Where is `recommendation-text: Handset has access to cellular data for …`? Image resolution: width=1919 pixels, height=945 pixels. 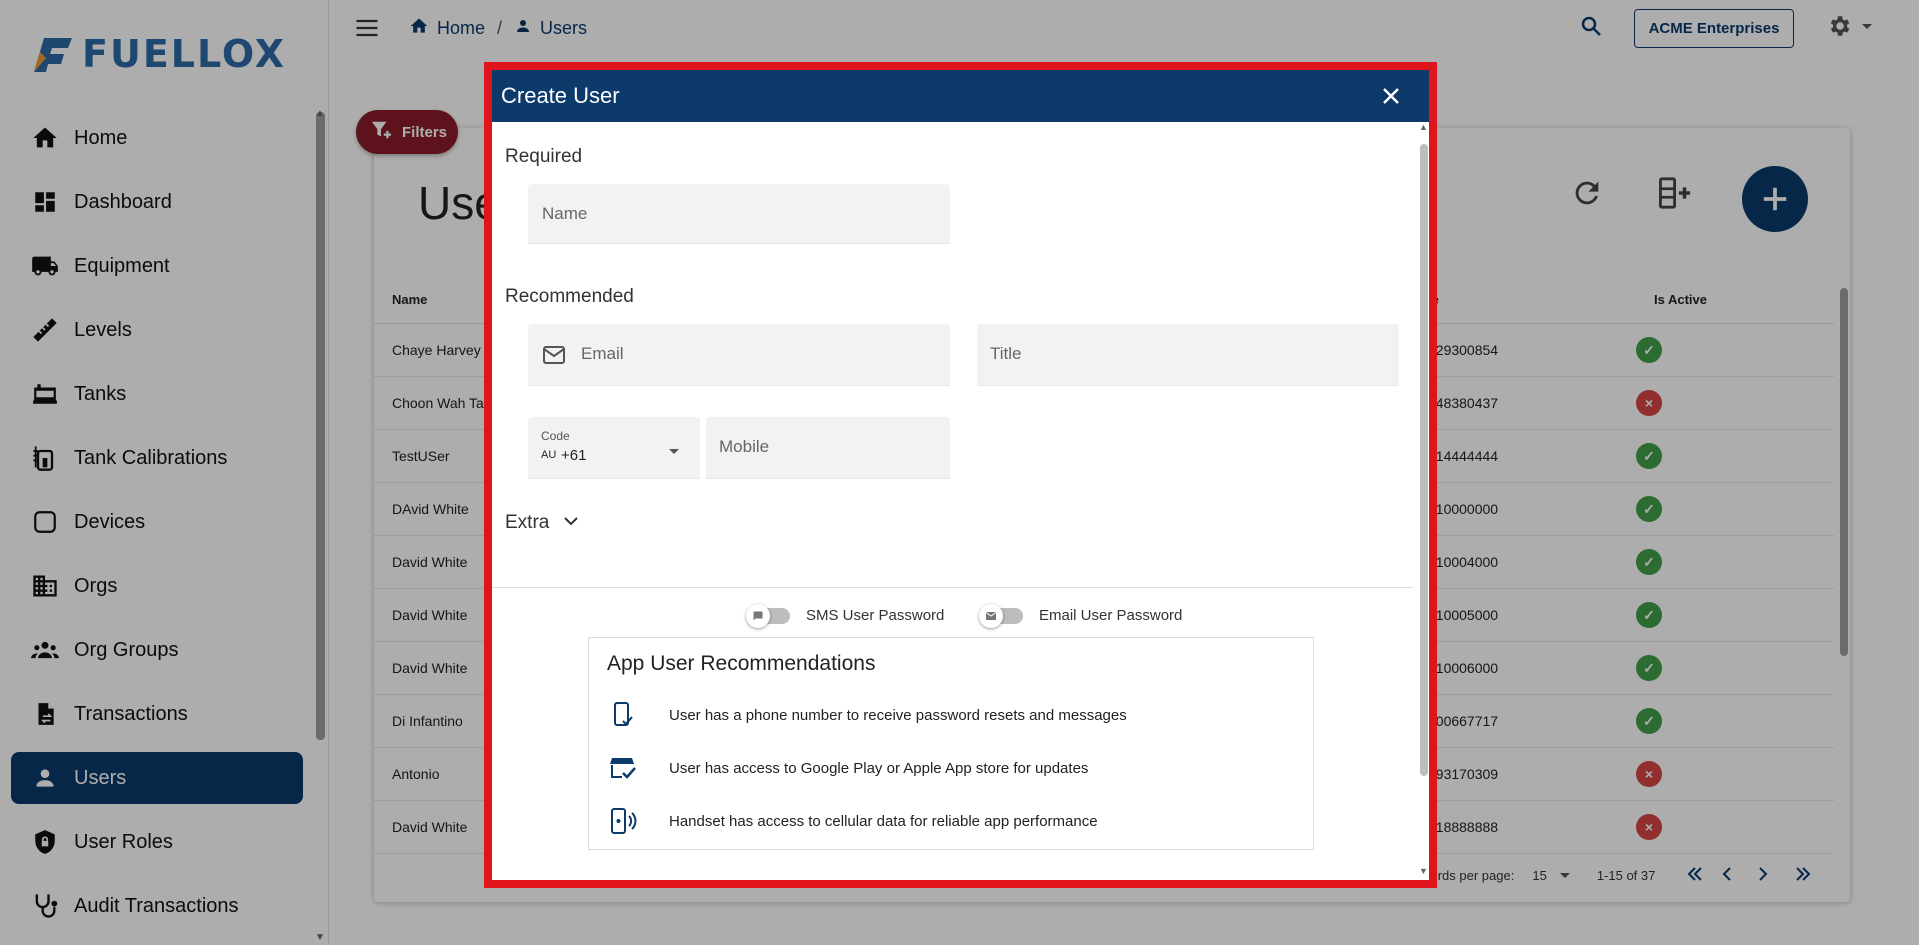
recommendation-text: Handset has access to cellular data for … is located at coordinates (883, 821).